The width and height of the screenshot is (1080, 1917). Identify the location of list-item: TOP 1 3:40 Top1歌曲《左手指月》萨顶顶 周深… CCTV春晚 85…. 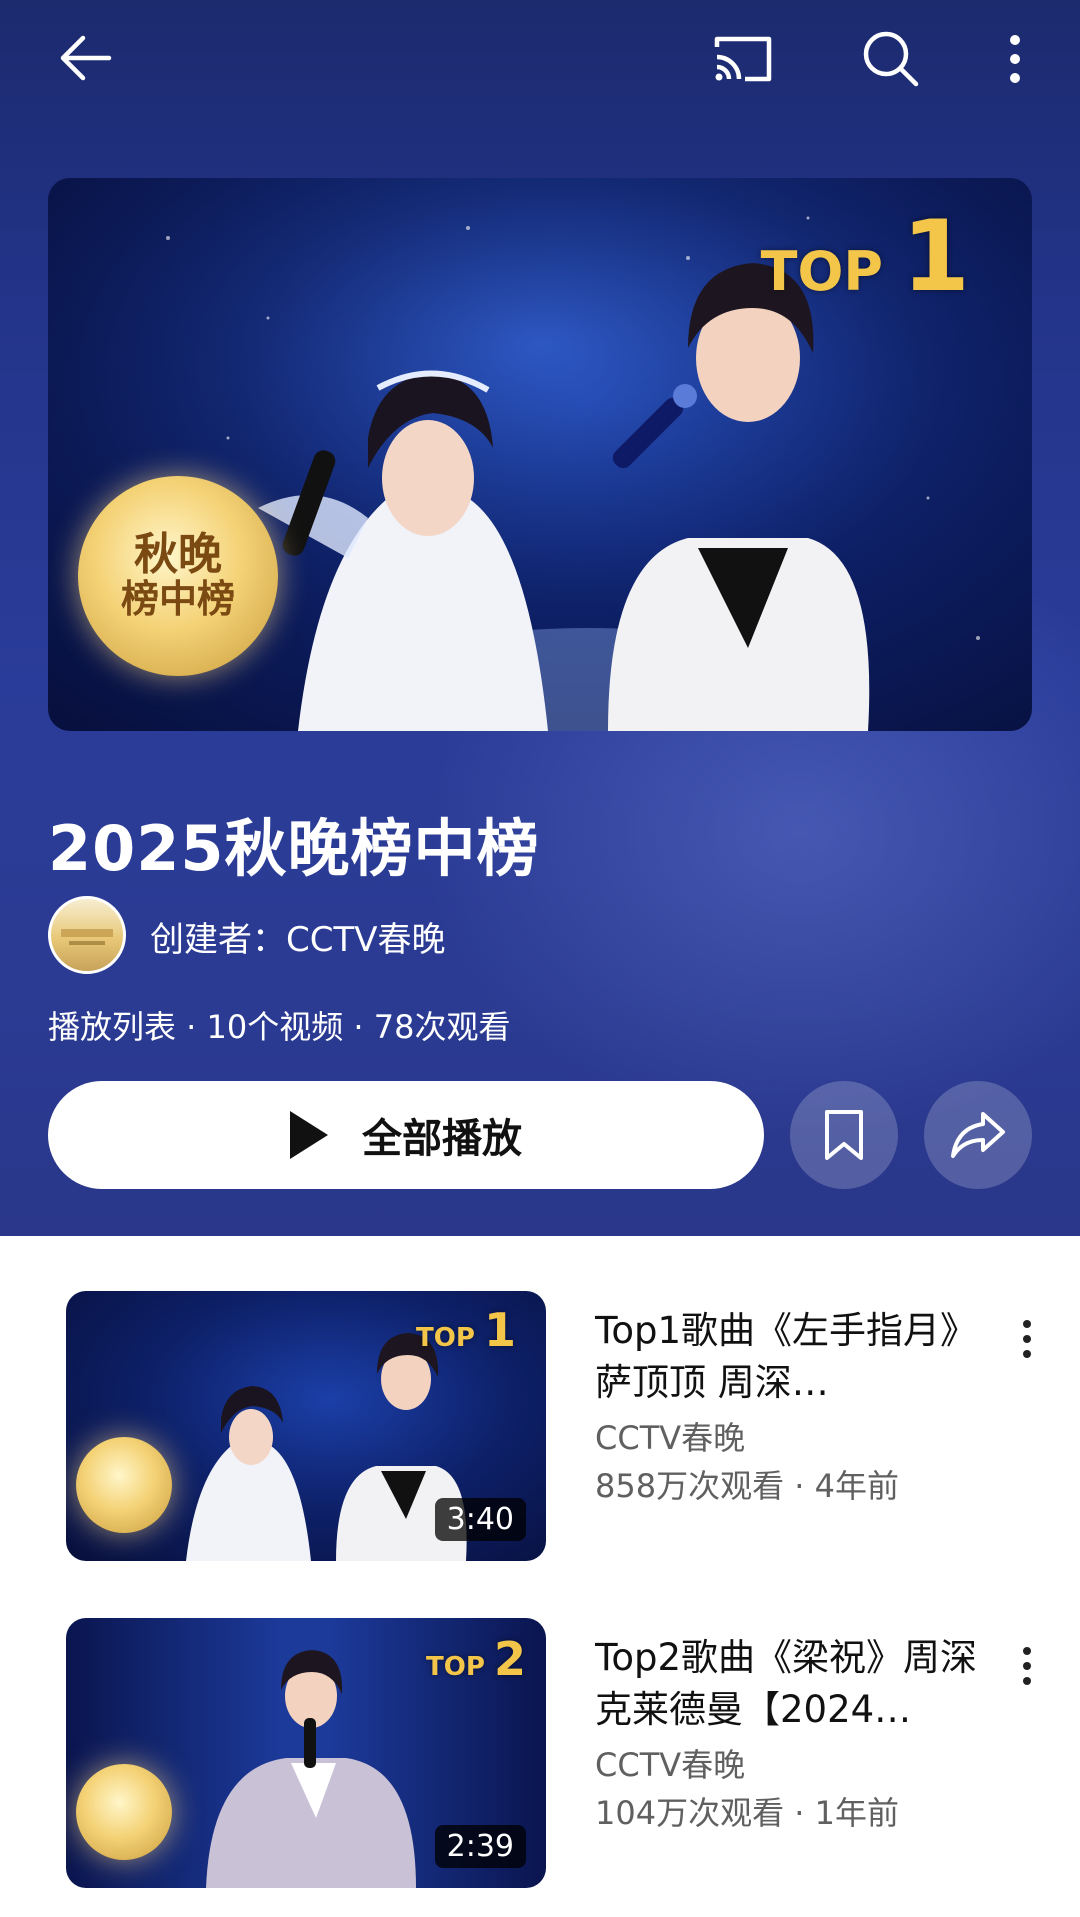
(540, 1426).